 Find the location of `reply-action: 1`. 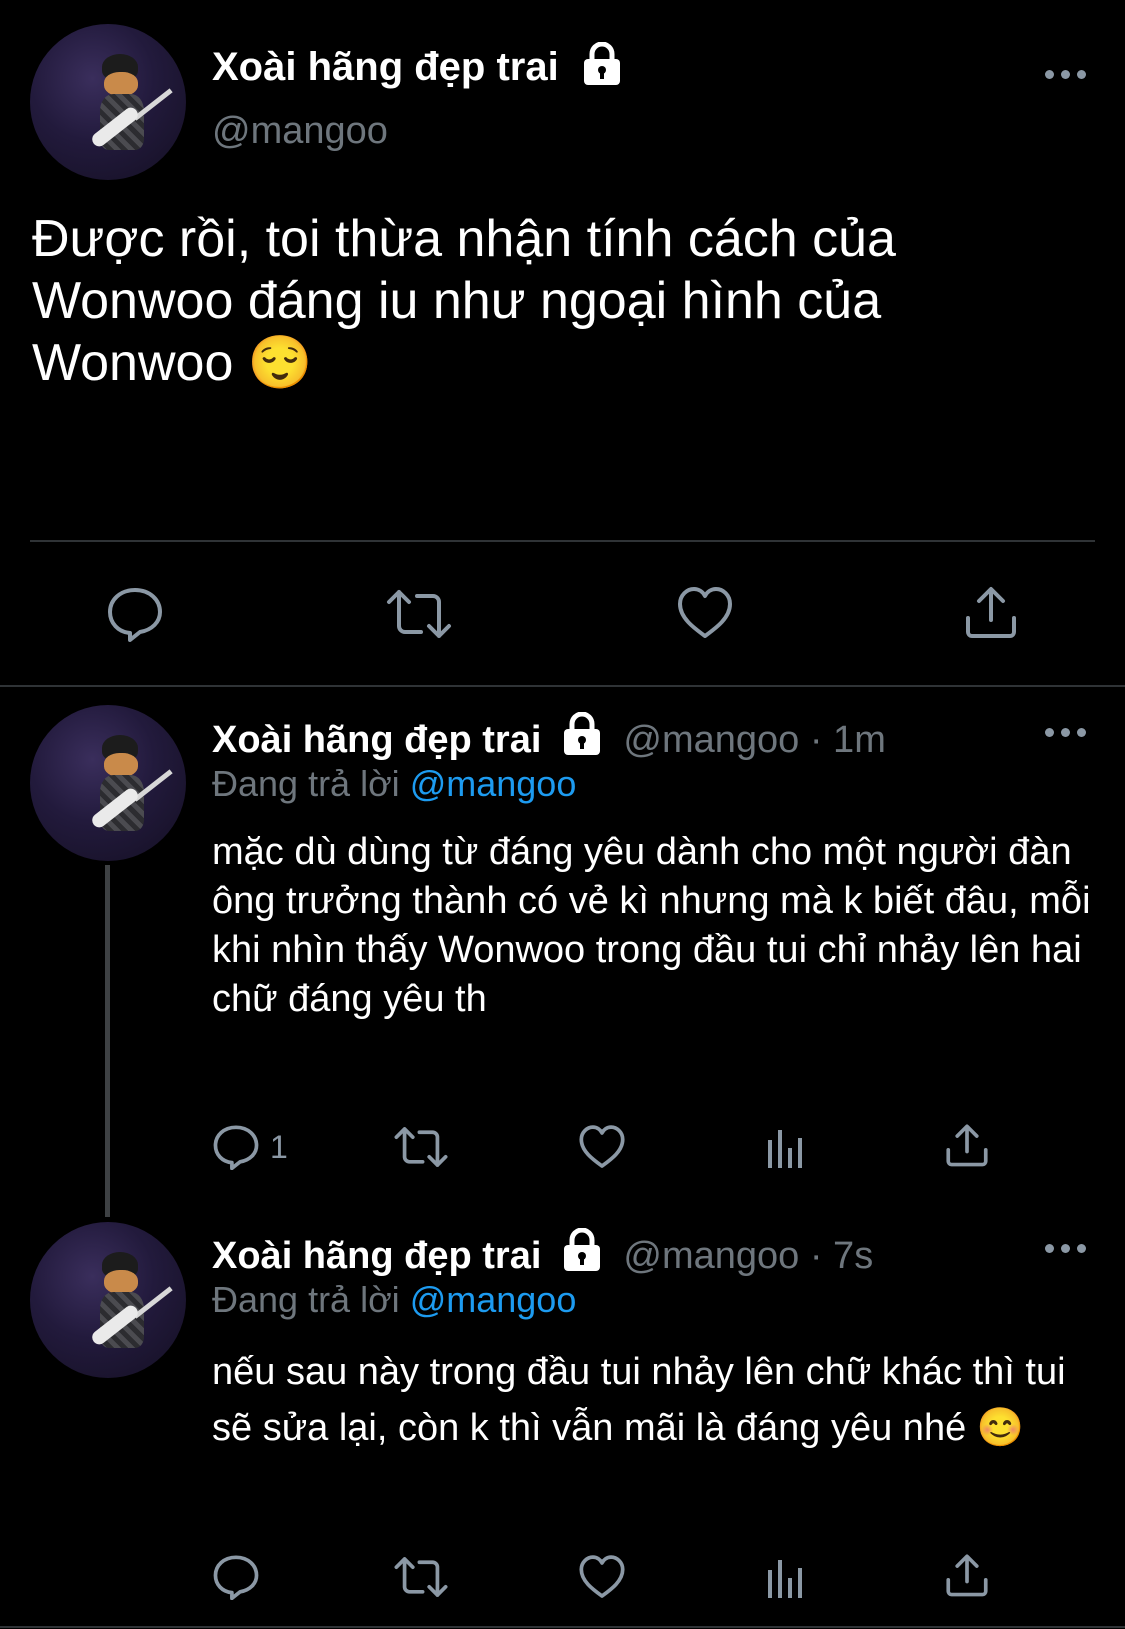

reply-action: 1 is located at coordinates (250, 1147).